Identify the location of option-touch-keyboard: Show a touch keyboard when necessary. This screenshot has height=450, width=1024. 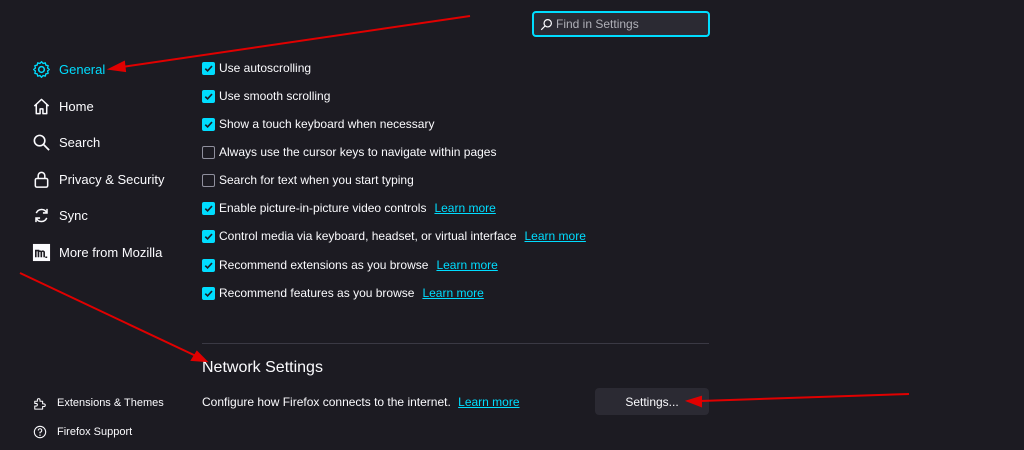
(318, 124).